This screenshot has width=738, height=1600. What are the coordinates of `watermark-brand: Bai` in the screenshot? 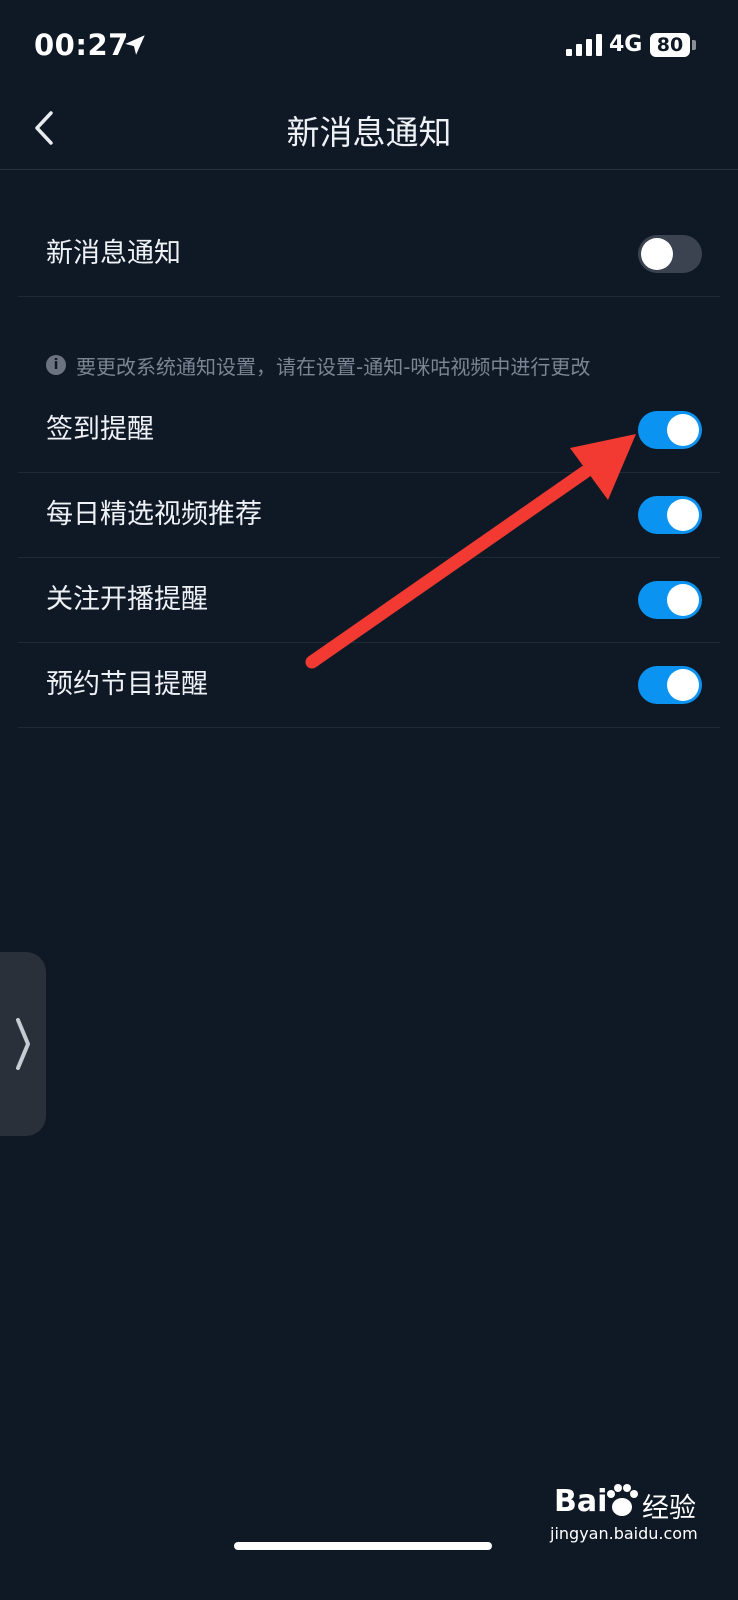 It's located at (581, 1501).